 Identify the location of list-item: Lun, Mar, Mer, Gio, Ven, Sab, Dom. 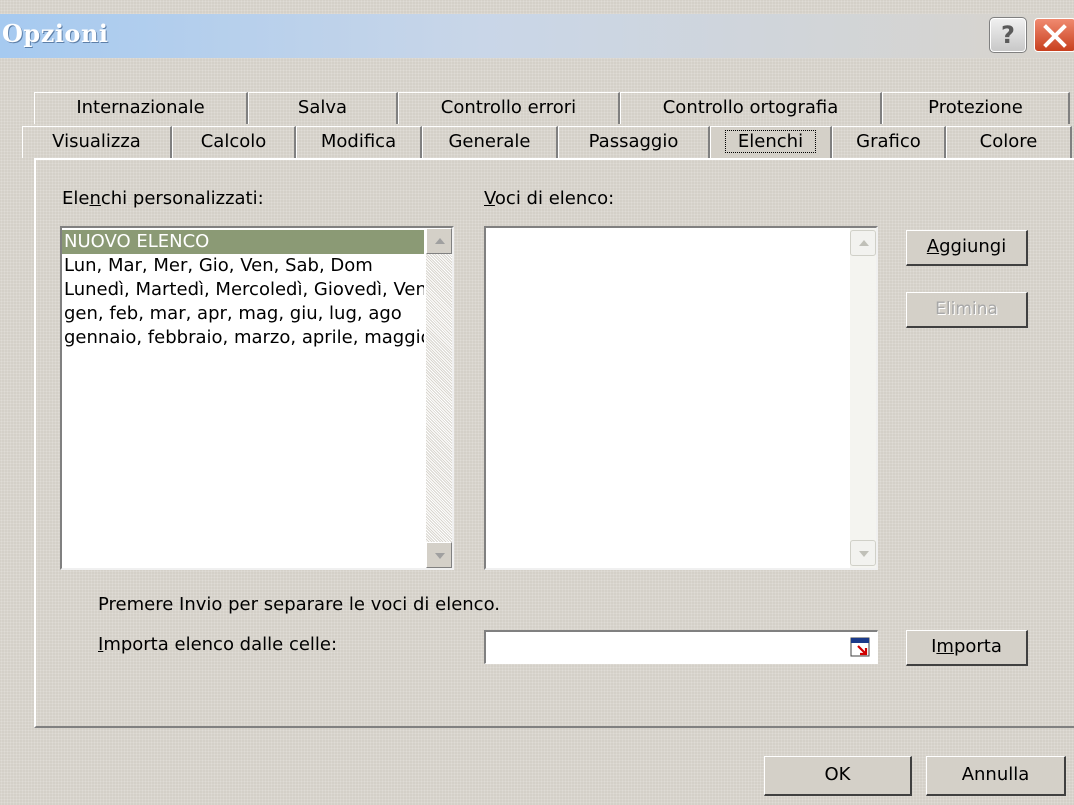
(243, 266).